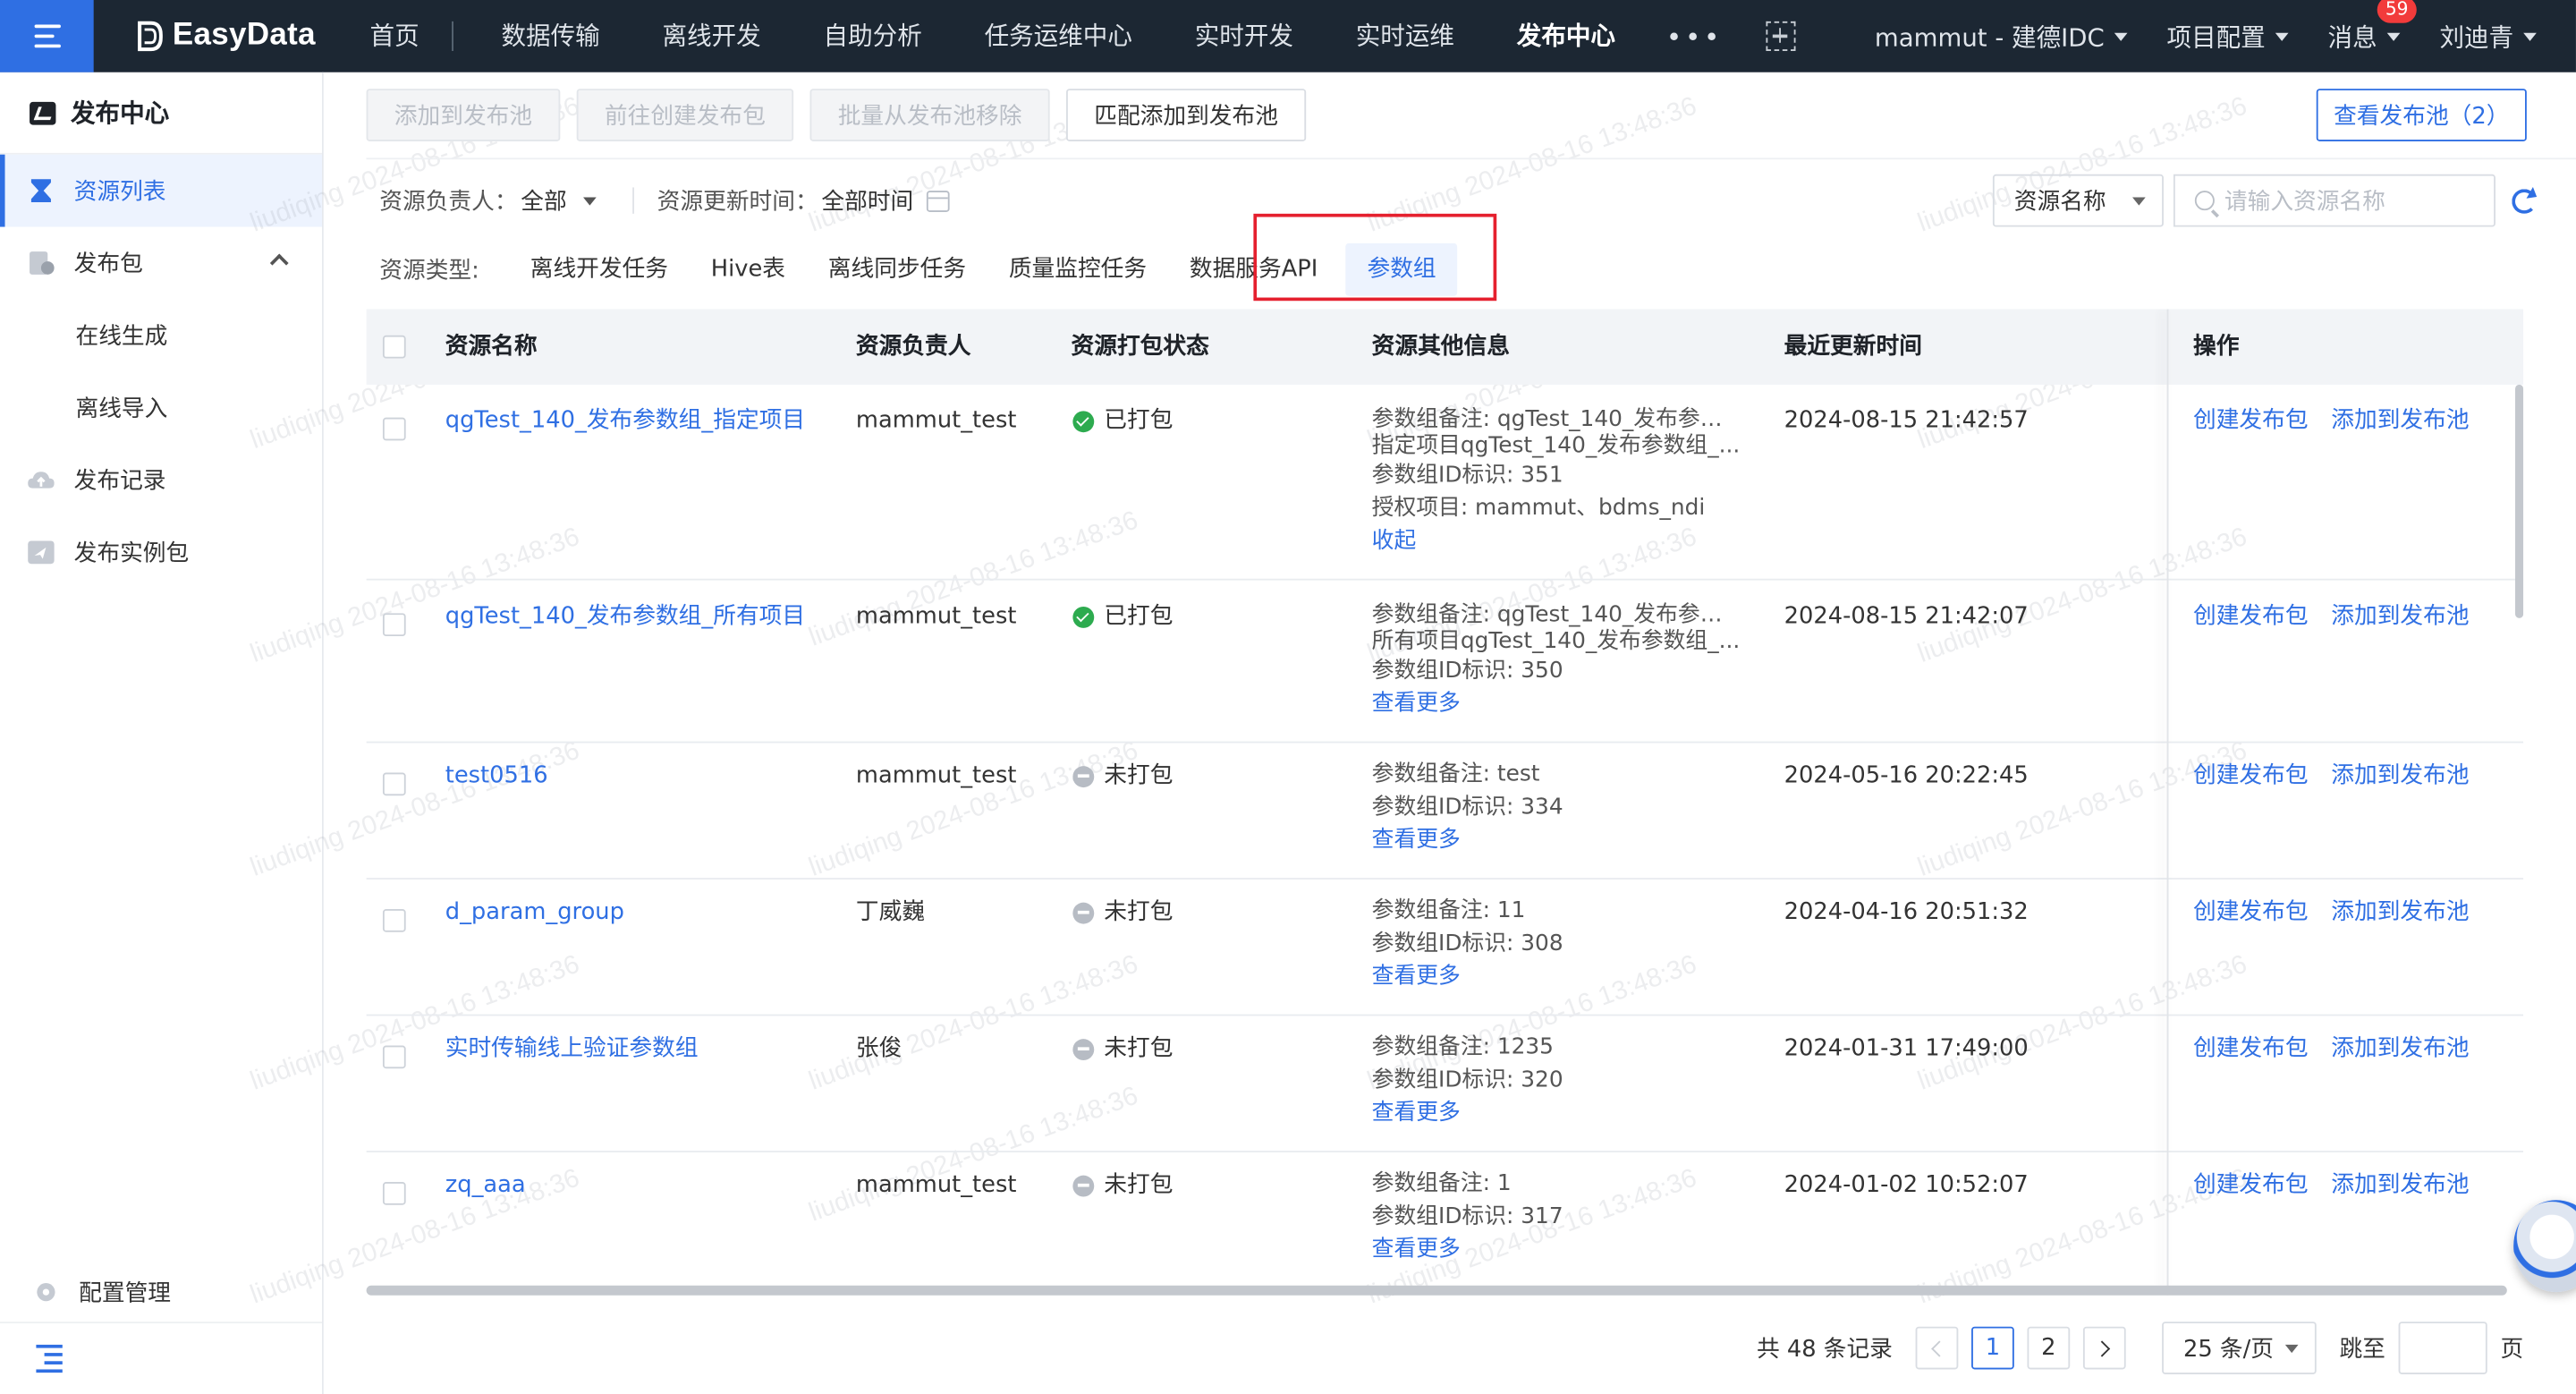 This screenshot has height=1394, width=2576. What do you see at coordinates (543, 200) in the screenshot?
I see `owner-filter-select: 全部` at bounding box center [543, 200].